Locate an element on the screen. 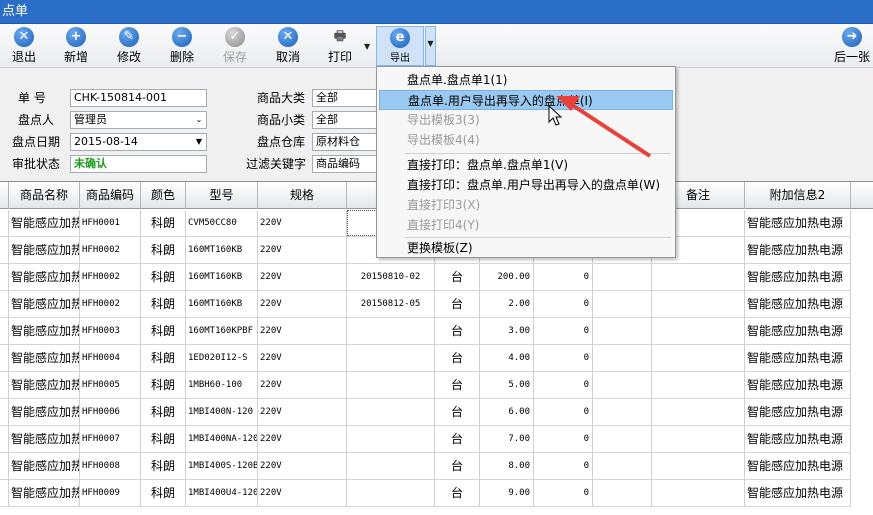  calendar-dropdown-icon: ▼ is located at coordinates (199, 142).